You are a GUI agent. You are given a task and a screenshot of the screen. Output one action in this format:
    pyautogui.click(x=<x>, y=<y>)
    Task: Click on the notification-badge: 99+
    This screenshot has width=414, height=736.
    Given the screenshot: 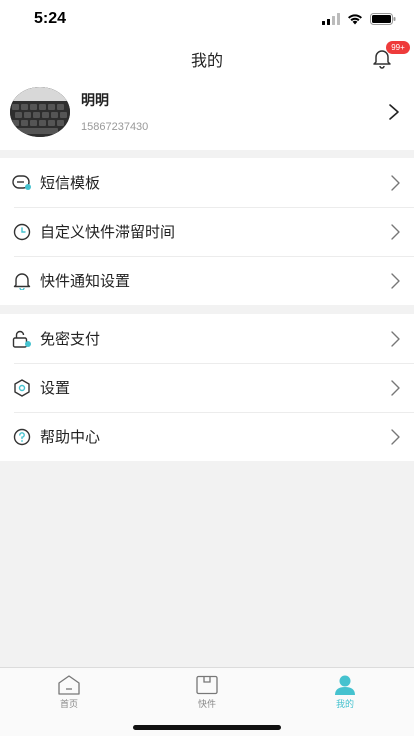 What is the action you would take?
    pyautogui.click(x=398, y=47)
    